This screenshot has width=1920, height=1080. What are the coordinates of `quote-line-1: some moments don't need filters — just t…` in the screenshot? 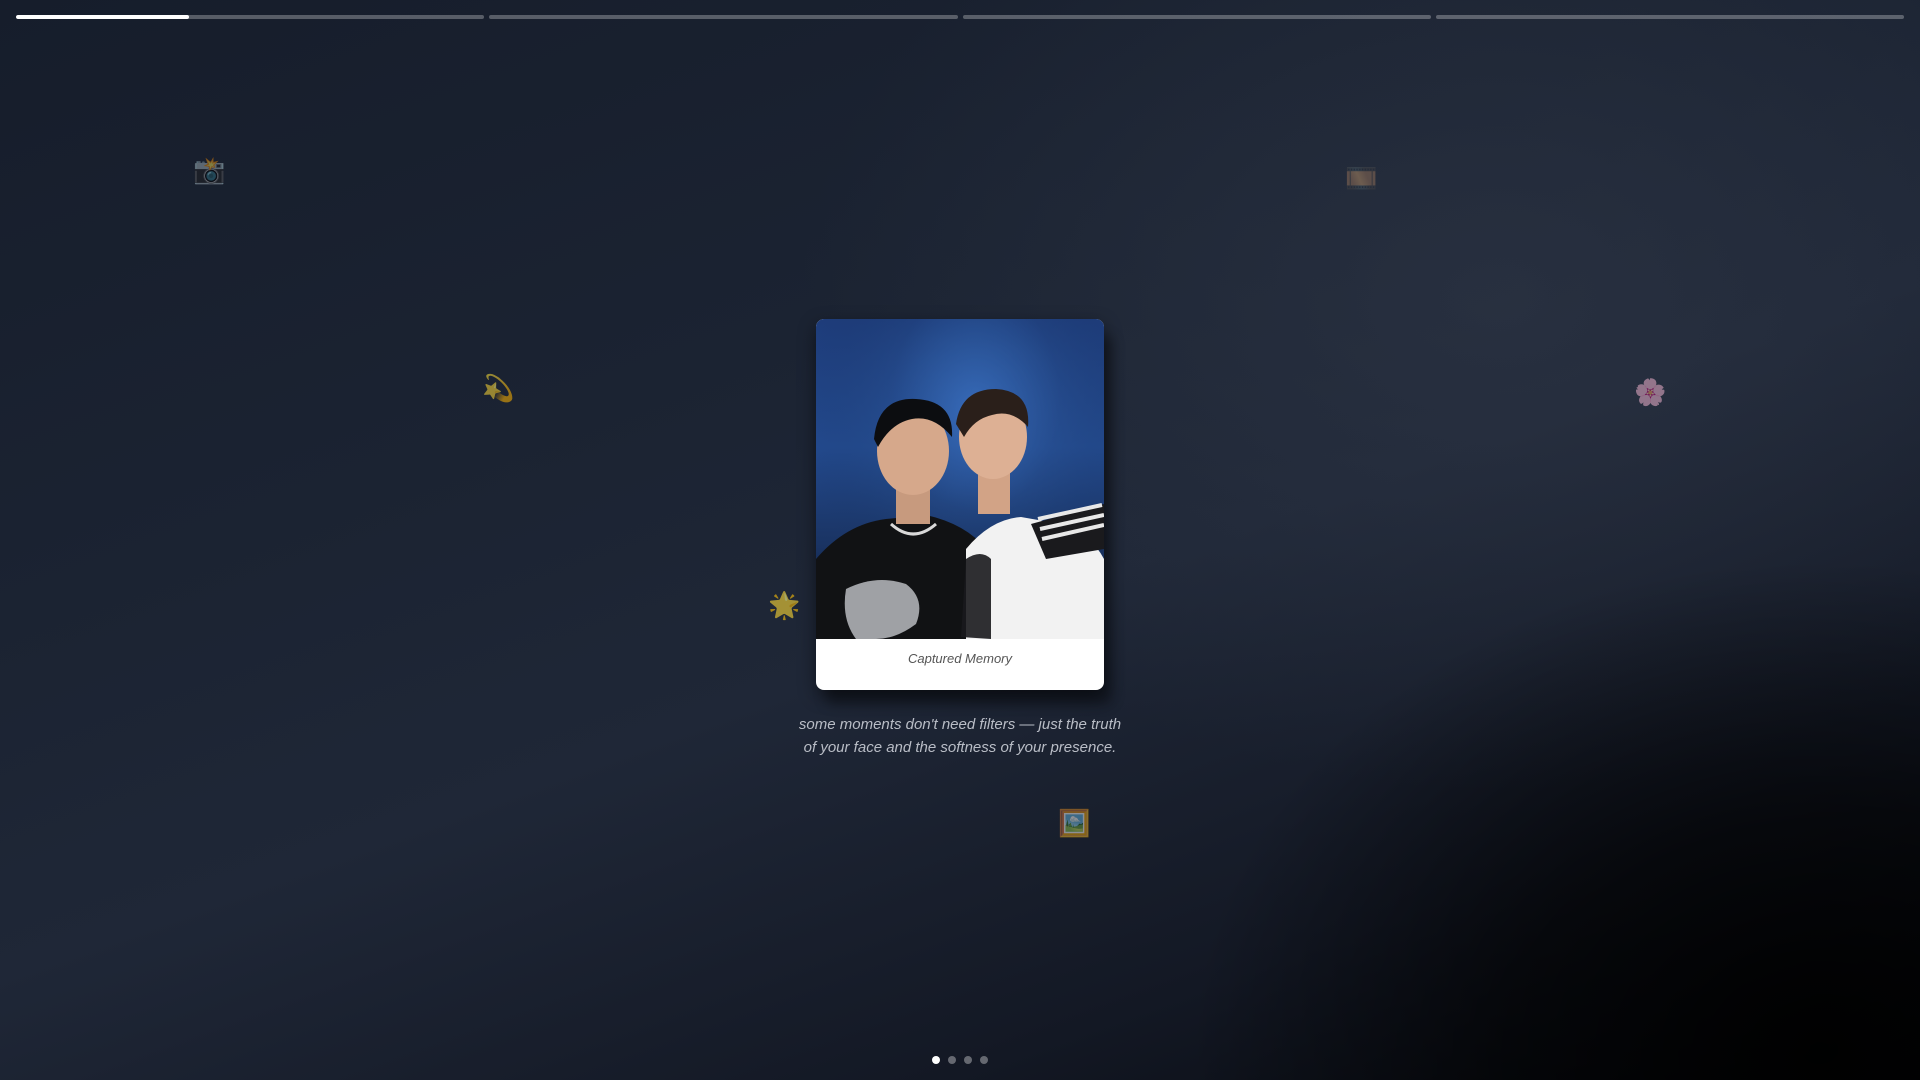 It's located at (960, 724).